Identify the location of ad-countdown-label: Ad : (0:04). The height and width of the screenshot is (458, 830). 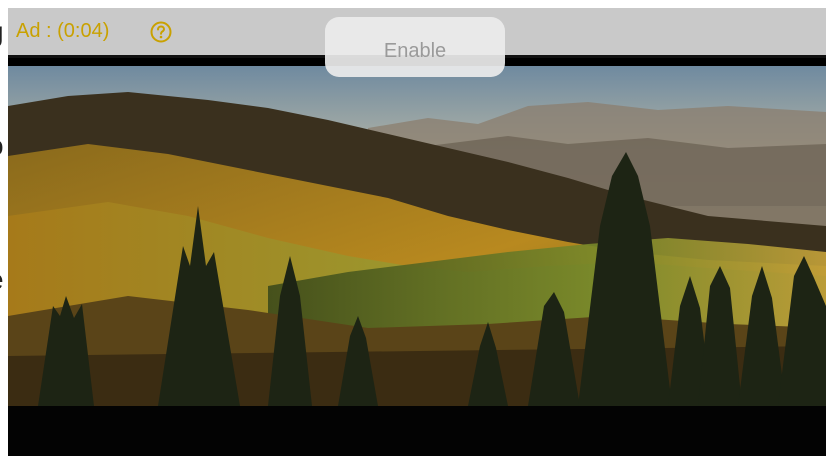
(63, 31).